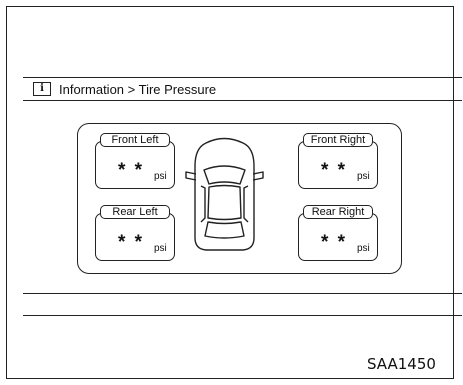 This screenshot has width=463, height=385. Describe the element at coordinates (242, 304) in the screenshot. I see `screen-footer-bar` at that location.